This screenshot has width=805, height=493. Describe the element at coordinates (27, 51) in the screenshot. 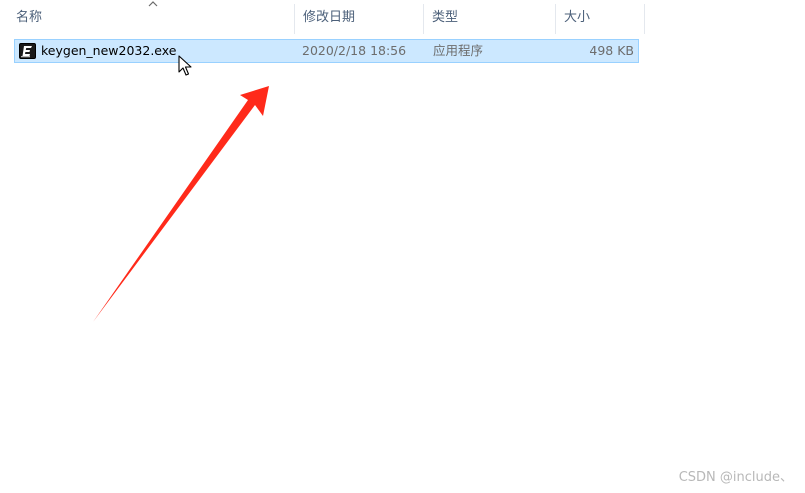

I see `executable-icon` at that location.